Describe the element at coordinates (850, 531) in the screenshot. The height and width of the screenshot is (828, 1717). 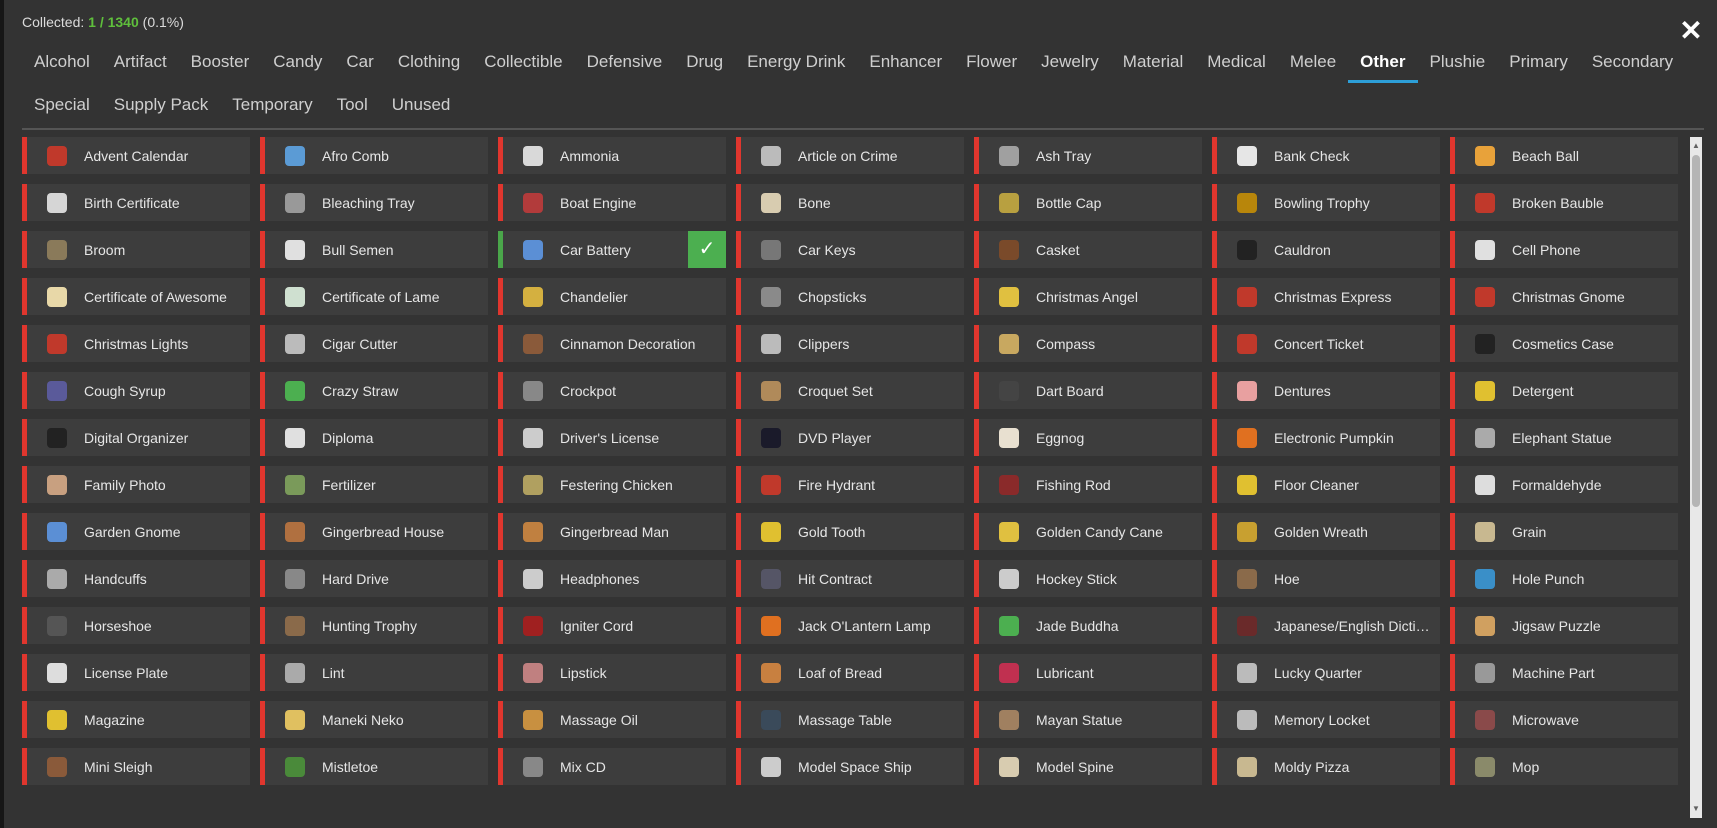
I see `item-card: Gold Tooth` at that location.